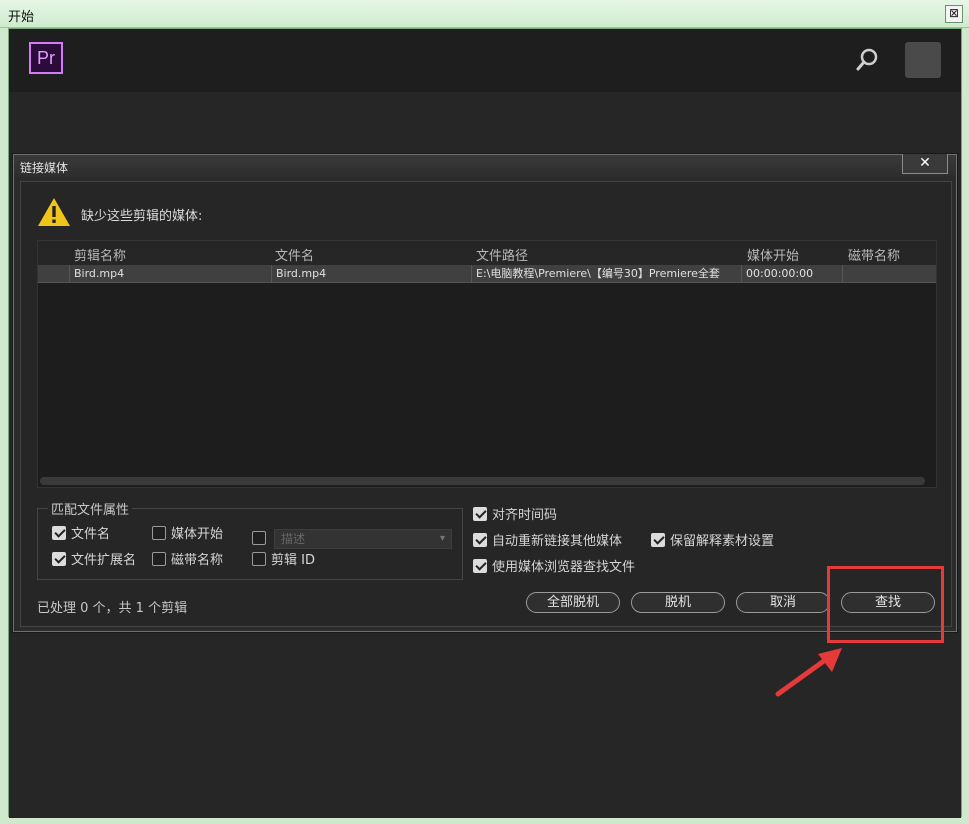  What do you see at coordinates (294, 254) in the screenshot?
I see `column-file-name: 文件名` at bounding box center [294, 254].